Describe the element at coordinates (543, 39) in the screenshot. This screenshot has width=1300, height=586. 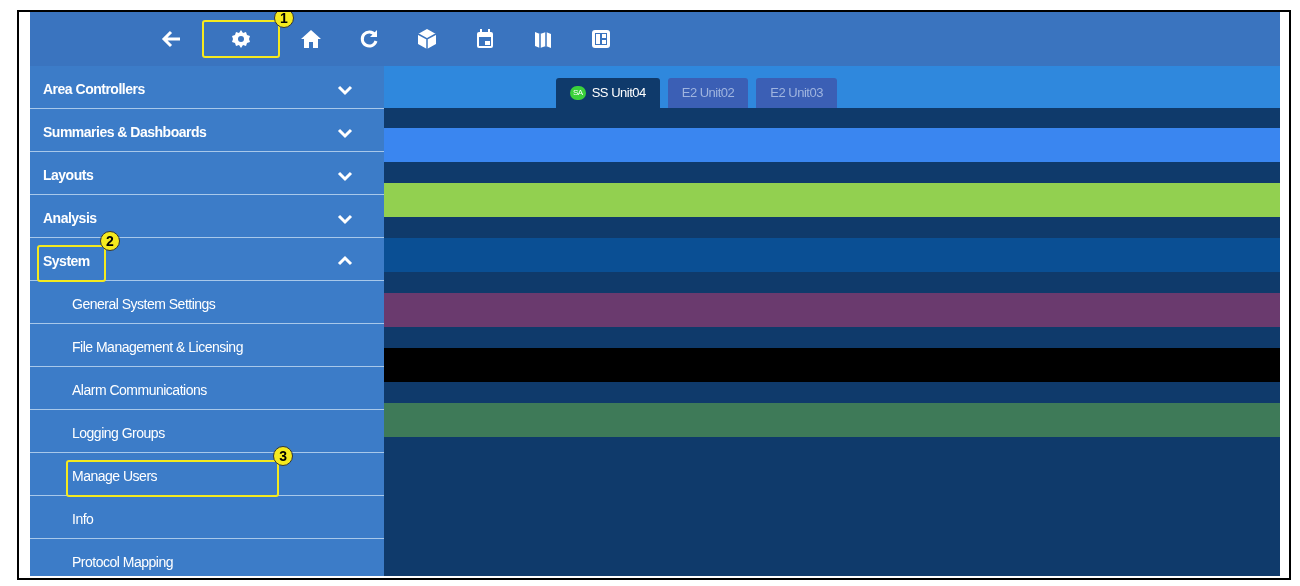
I see `map-icon` at that location.